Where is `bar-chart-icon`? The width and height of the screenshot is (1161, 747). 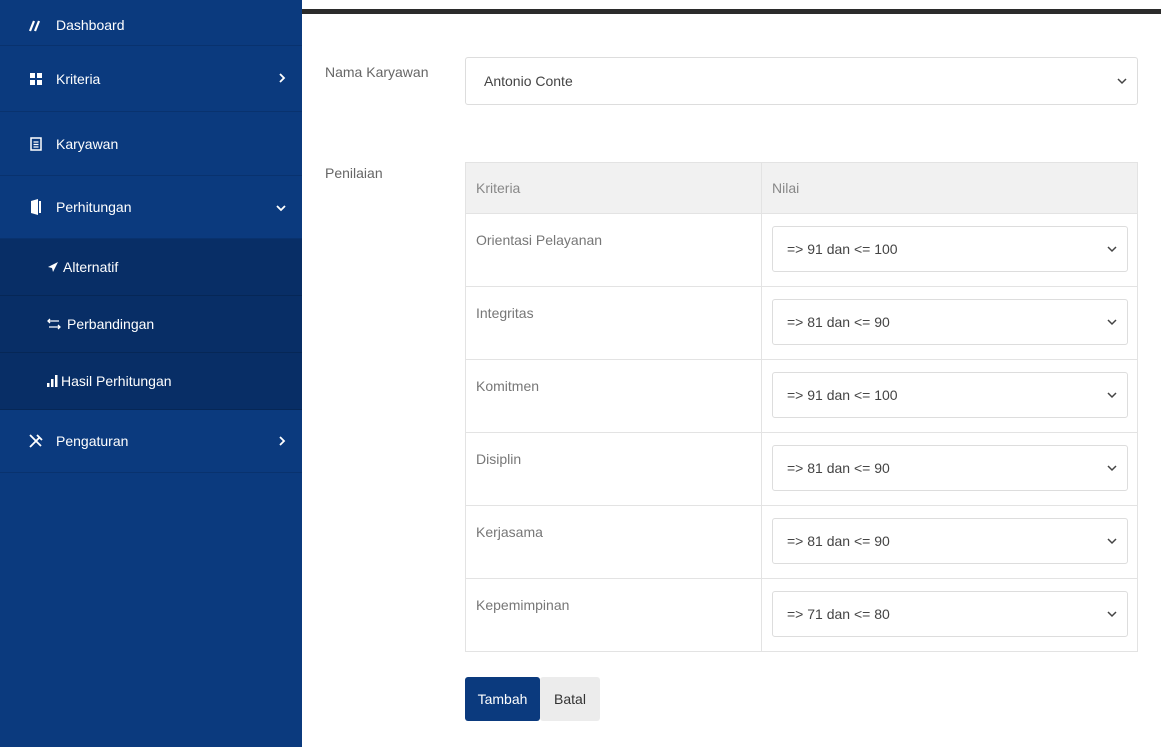
bar-chart-icon is located at coordinates (53, 381).